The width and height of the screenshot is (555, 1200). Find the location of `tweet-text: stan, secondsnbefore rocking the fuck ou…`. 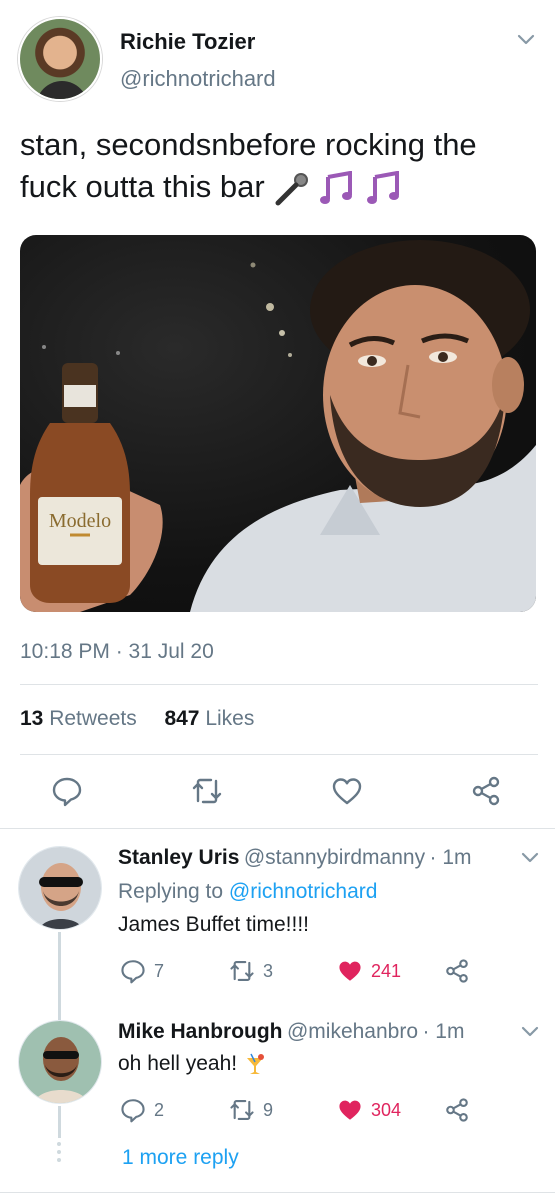

tweet-text: stan, secondsnbefore rocking the fuck ou… is located at coordinates (277, 166).